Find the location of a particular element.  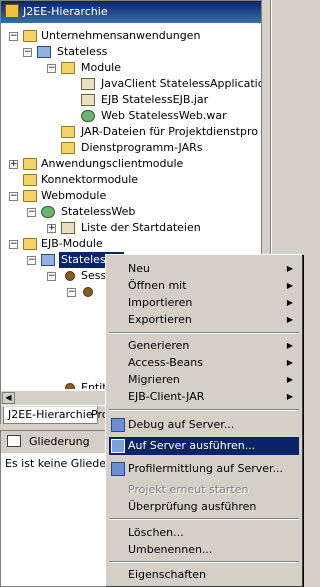

tree-item-label: JavaClient StatelessApplicatio is located at coordinates (181, 83).